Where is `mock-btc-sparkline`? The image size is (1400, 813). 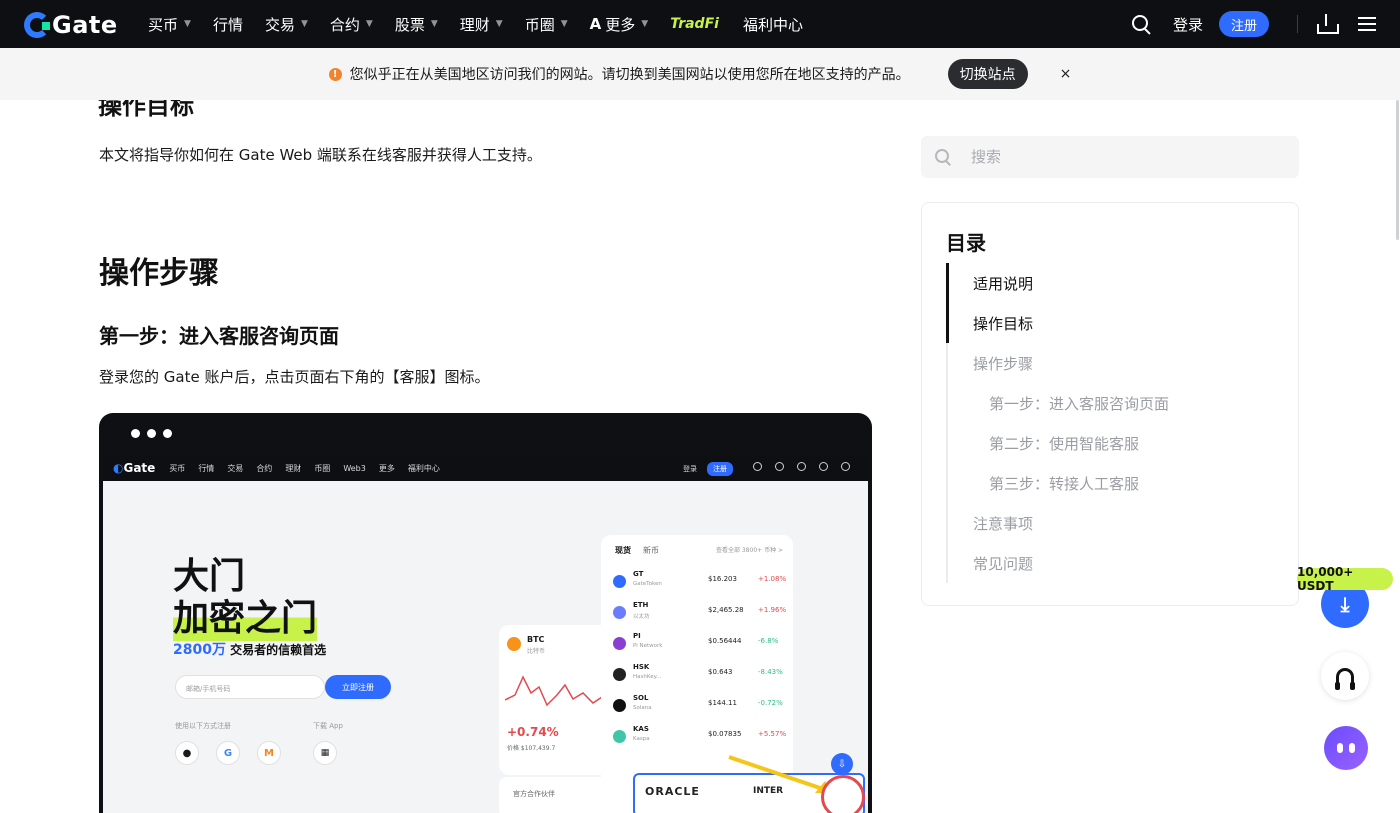
mock-btc-sparkline is located at coordinates (555, 691).